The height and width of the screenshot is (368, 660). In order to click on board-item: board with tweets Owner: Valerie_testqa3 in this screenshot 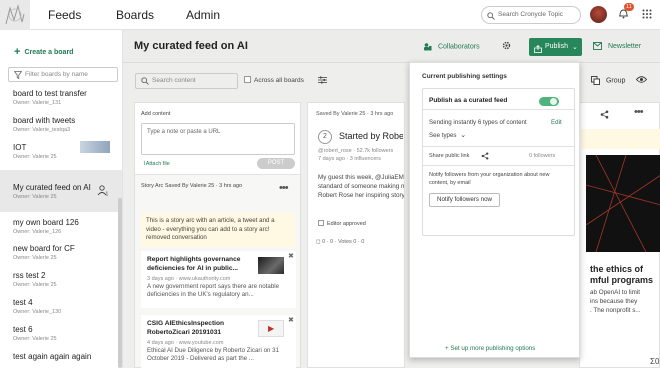, I will do `click(61, 127)`.